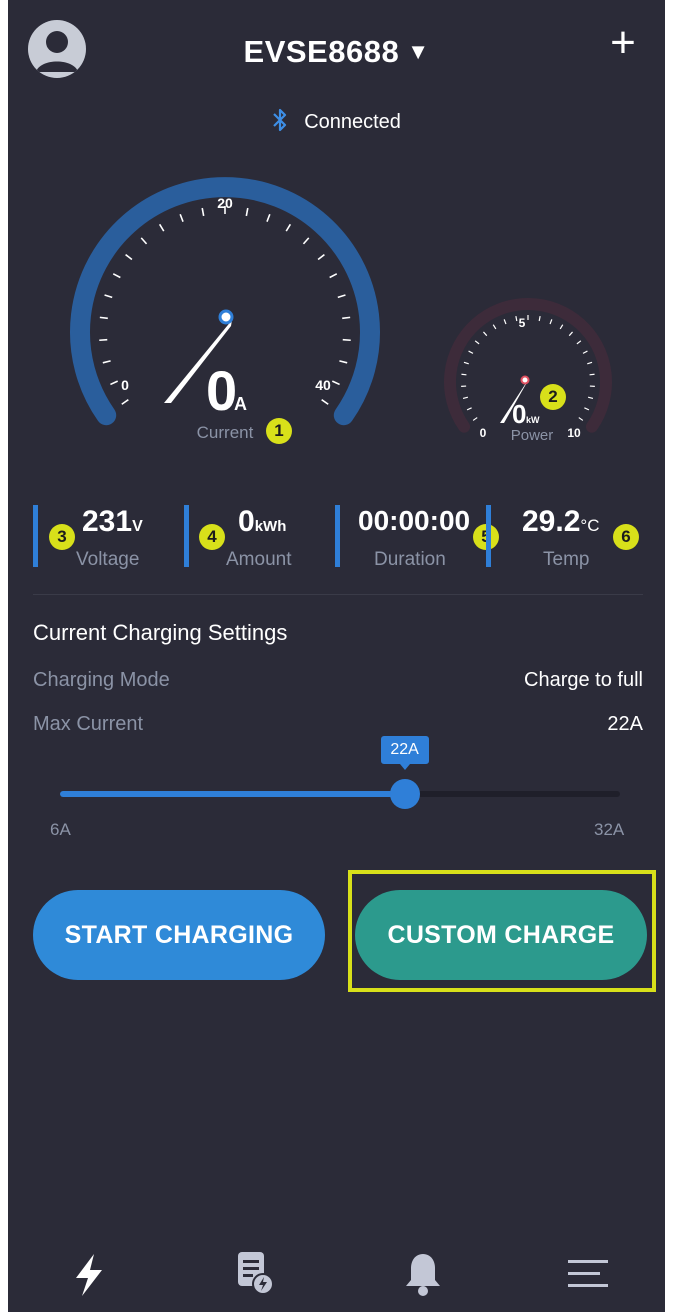  I want to click on current-slider-fill, so click(232, 794).